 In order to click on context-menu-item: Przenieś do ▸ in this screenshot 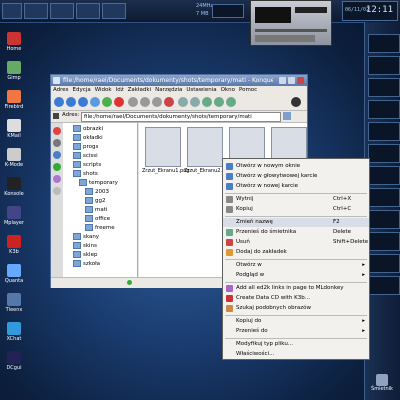, I will do `click(296, 331)`.